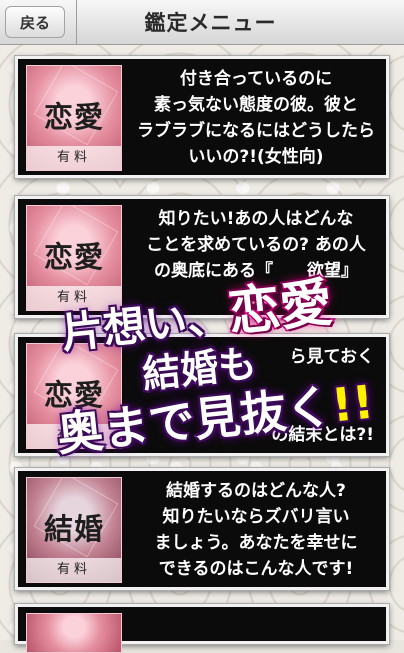 The width and height of the screenshot is (404, 653). I want to click on navigation-bar: 戻る 鑑定メニュー, so click(202, 22).